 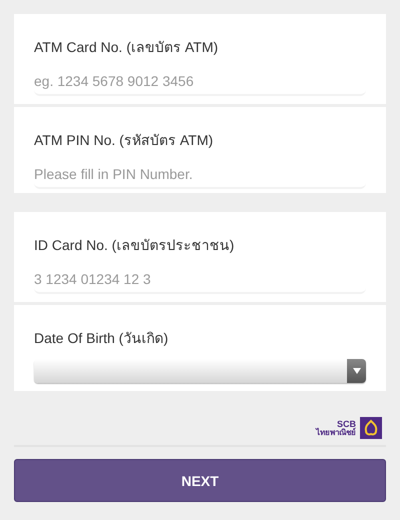 What do you see at coordinates (336, 432) in the screenshot?
I see `logo-subtitle: ไทยพาณิชย์` at bounding box center [336, 432].